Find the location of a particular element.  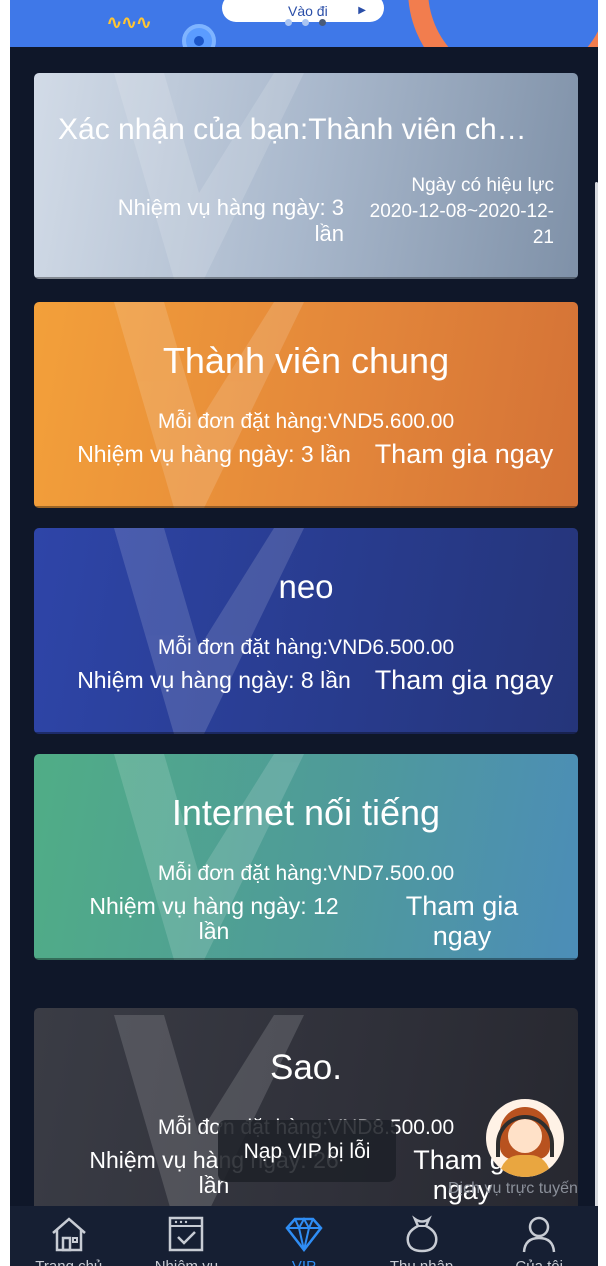

home-icon is located at coordinates (68, 1234).